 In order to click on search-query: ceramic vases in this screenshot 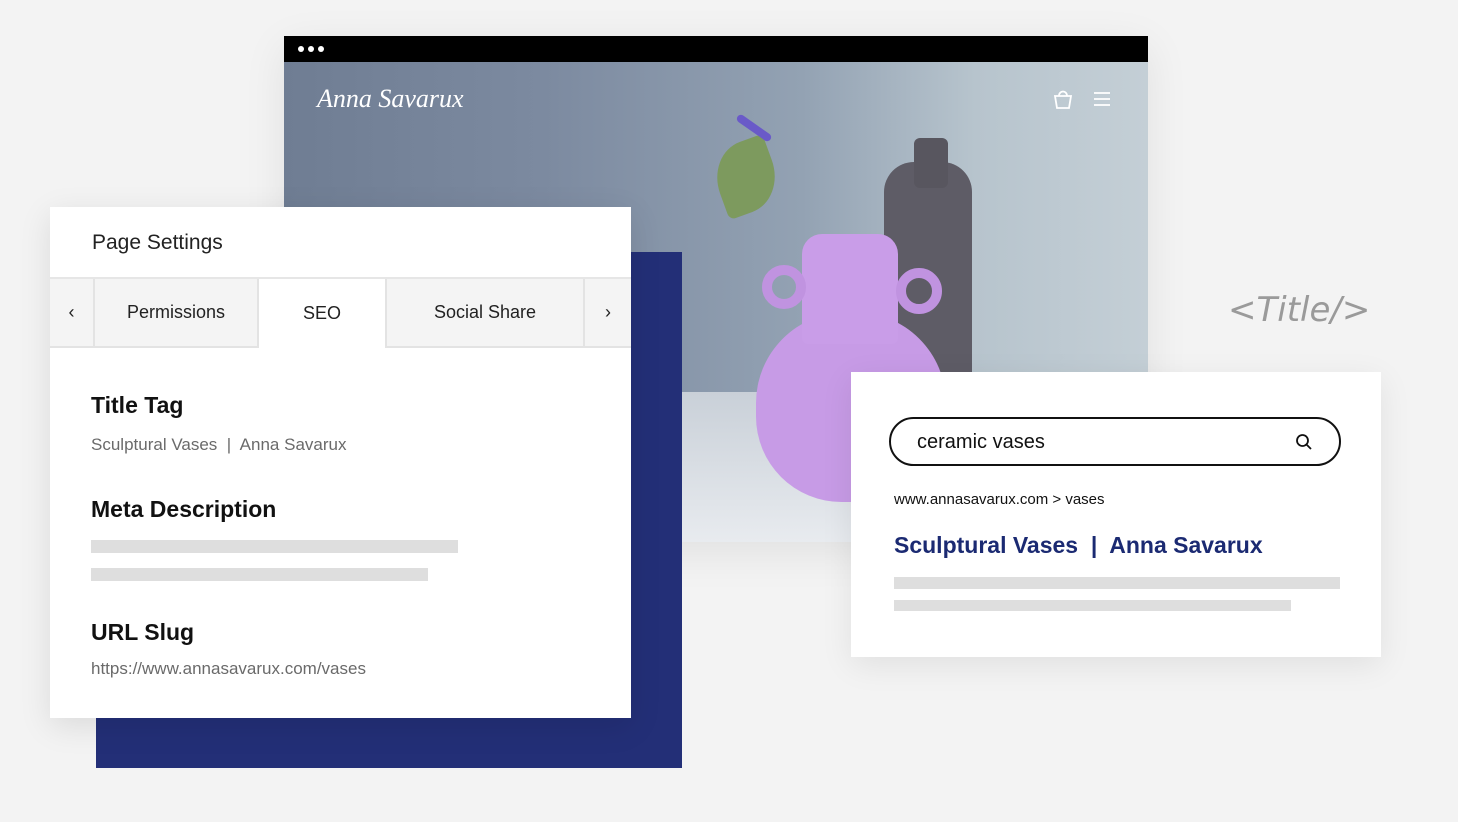, I will do `click(981, 442)`.